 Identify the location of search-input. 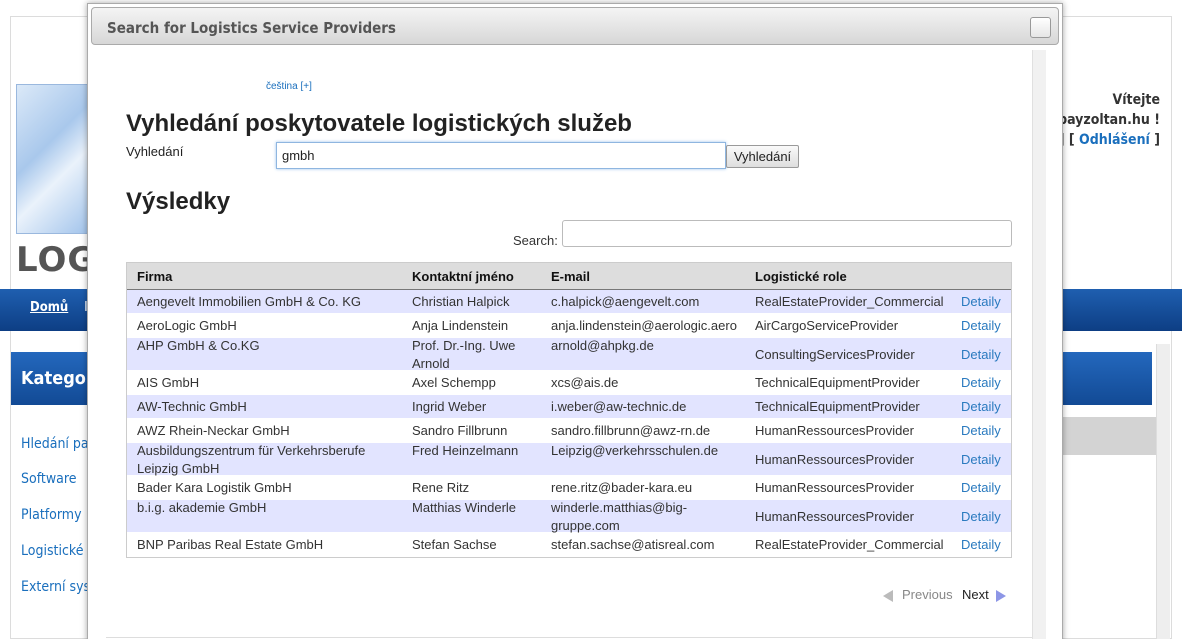
(501, 155).